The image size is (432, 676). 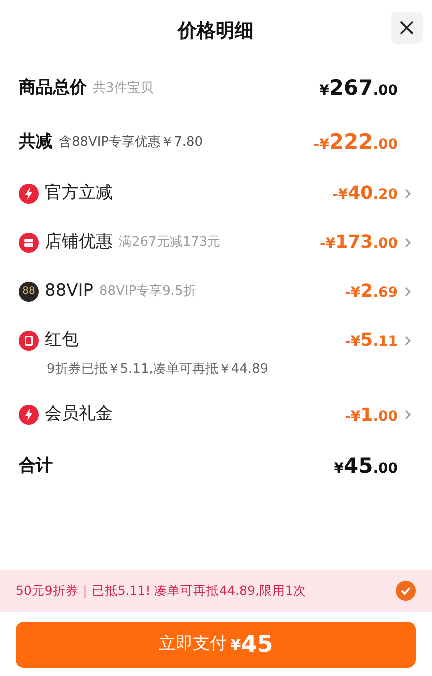 I want to click on row-note: 88VIP专享9.5折, so click(x=148, y=291).